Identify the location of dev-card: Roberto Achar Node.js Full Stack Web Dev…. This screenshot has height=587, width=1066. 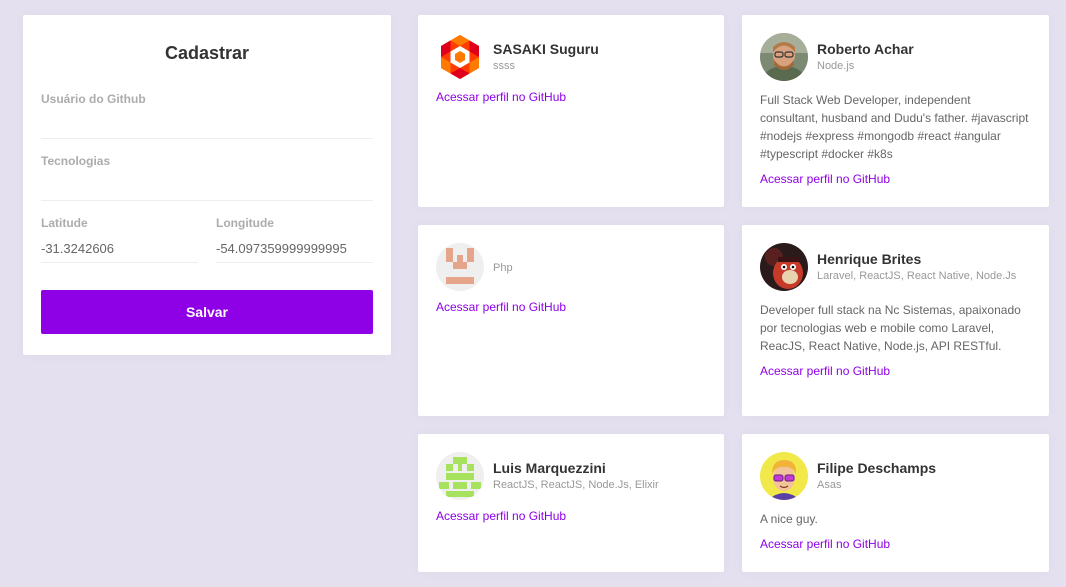
(895, 111).